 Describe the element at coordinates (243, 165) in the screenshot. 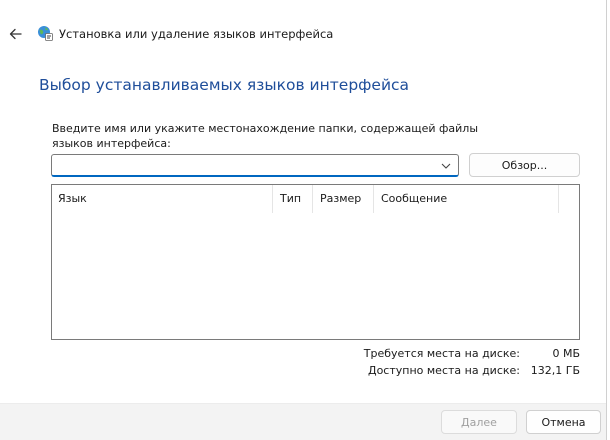

I see `path-input` at that location.